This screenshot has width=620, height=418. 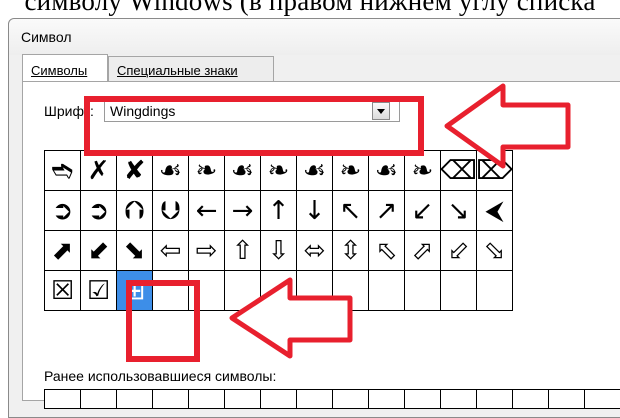 What do you see at coordinates (98, 250) in the screenshot?
I see `symbol-cell: ⬋` at bounding box center [98, 250].